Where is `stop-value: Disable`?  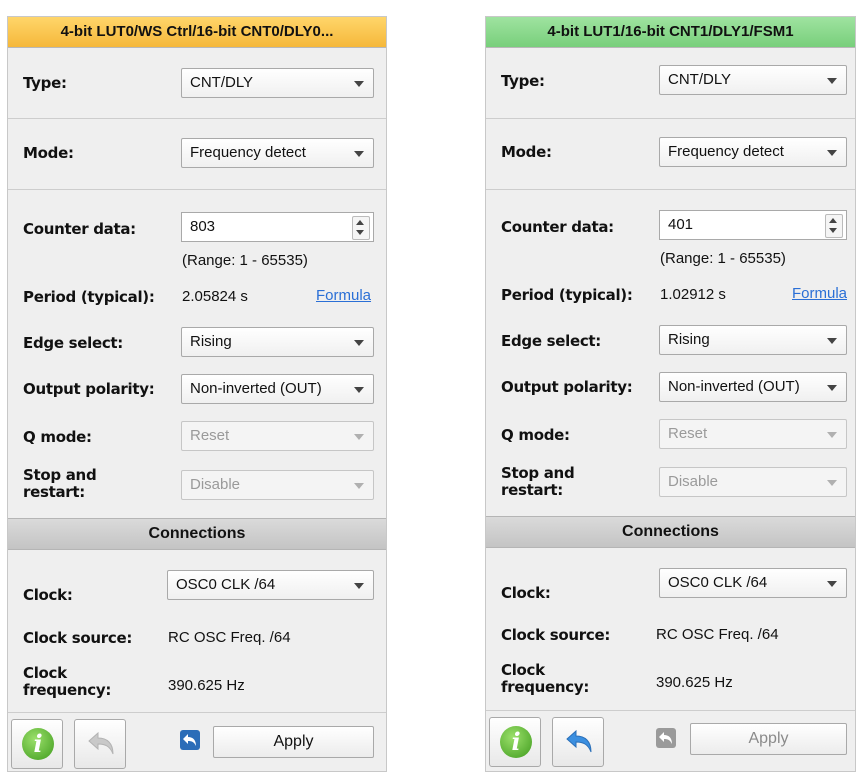
stop-value: Disable is located at coordinates (693, 481).